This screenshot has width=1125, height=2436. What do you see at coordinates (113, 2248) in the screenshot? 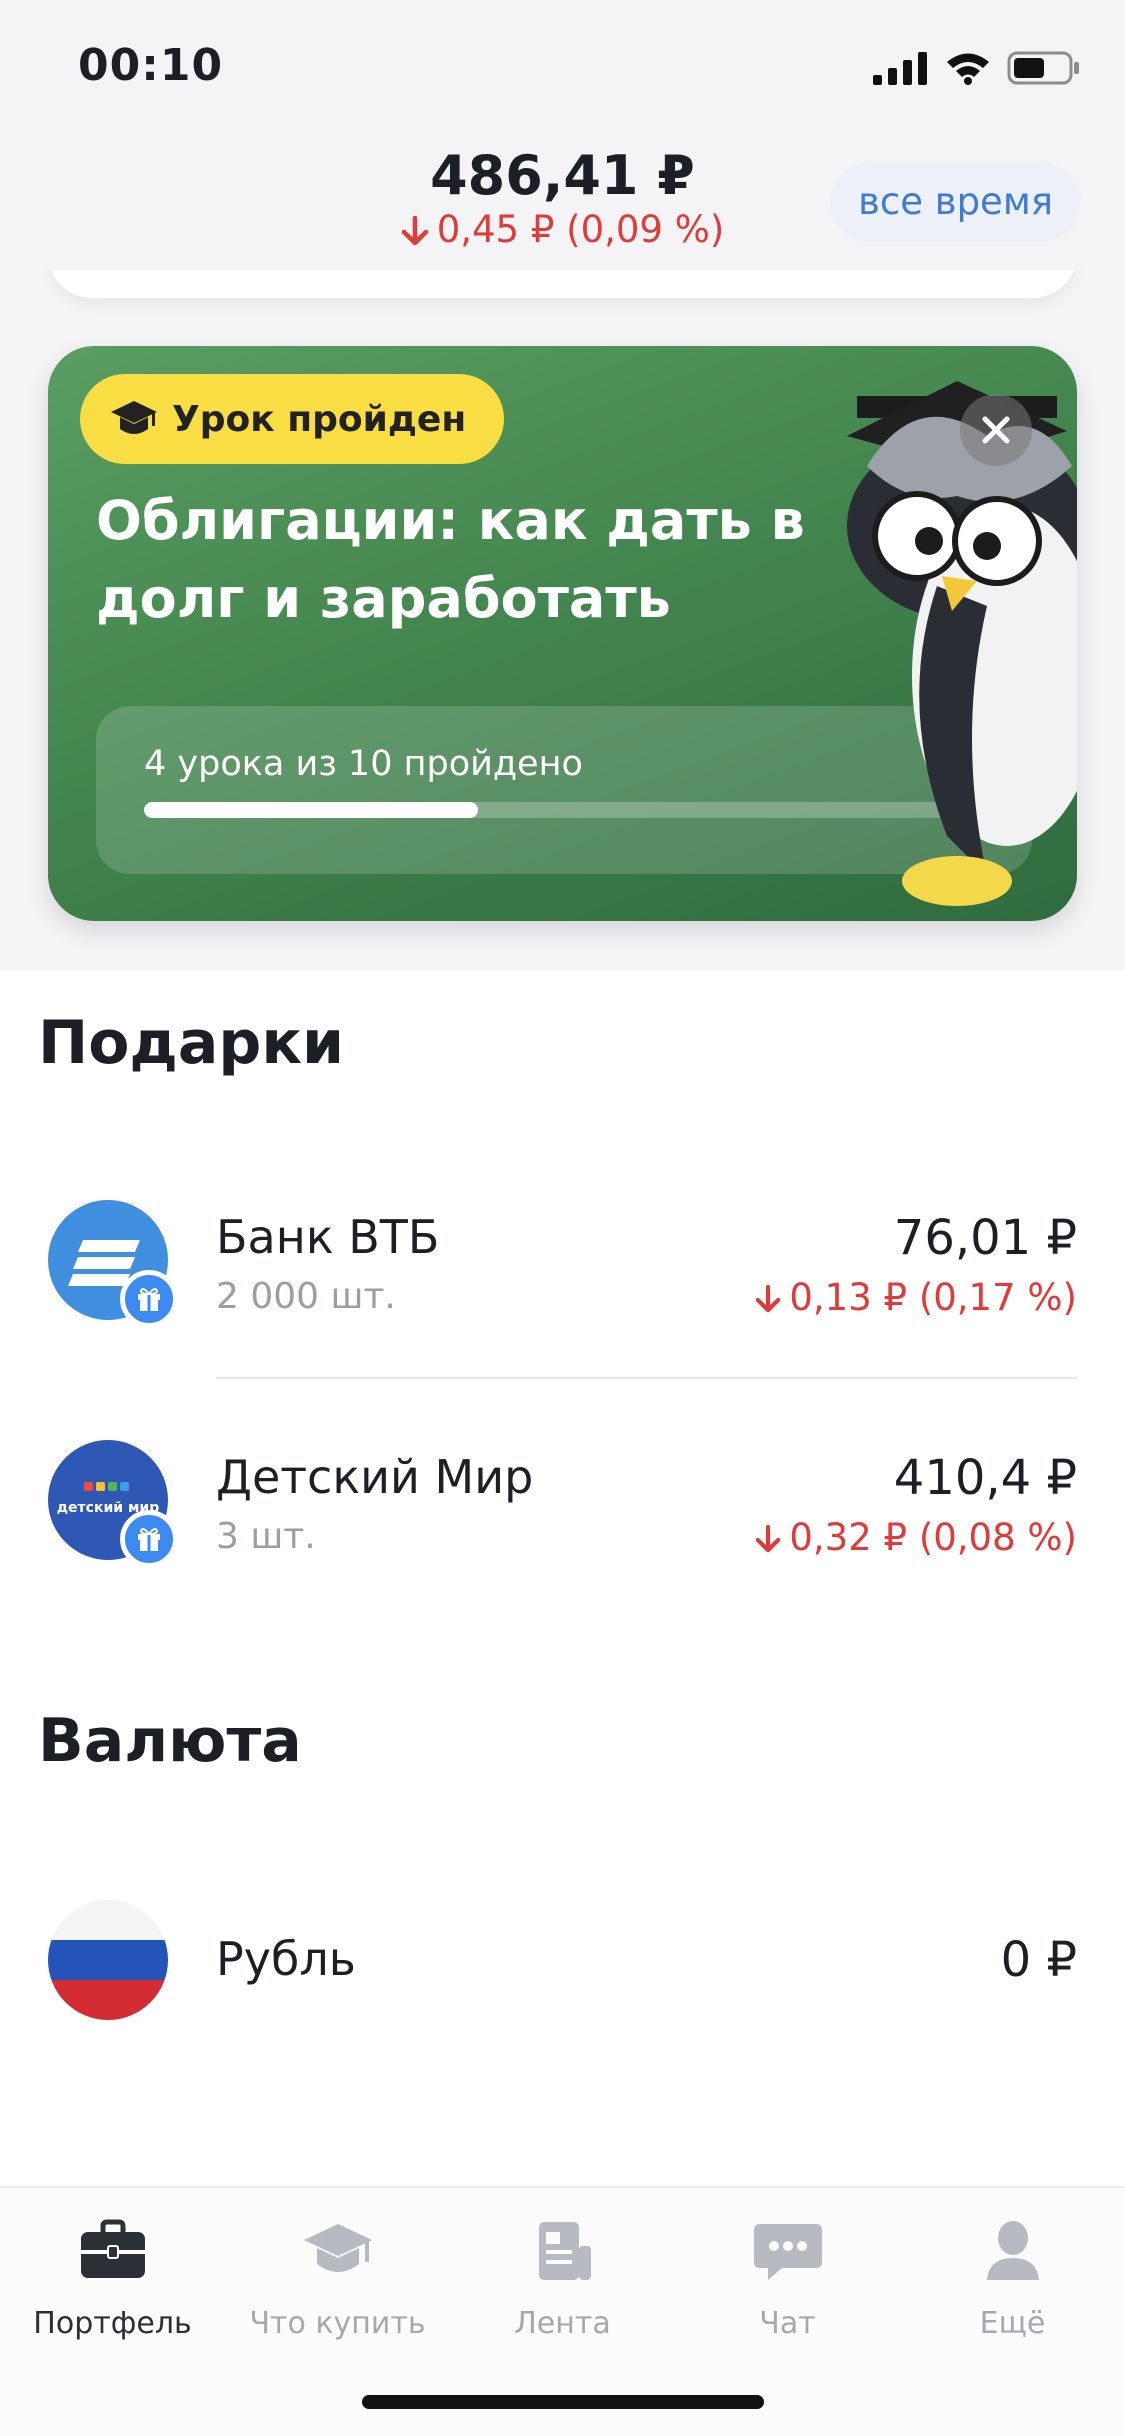
I see `briefcase-icon` at bounding box center [113, 2248].